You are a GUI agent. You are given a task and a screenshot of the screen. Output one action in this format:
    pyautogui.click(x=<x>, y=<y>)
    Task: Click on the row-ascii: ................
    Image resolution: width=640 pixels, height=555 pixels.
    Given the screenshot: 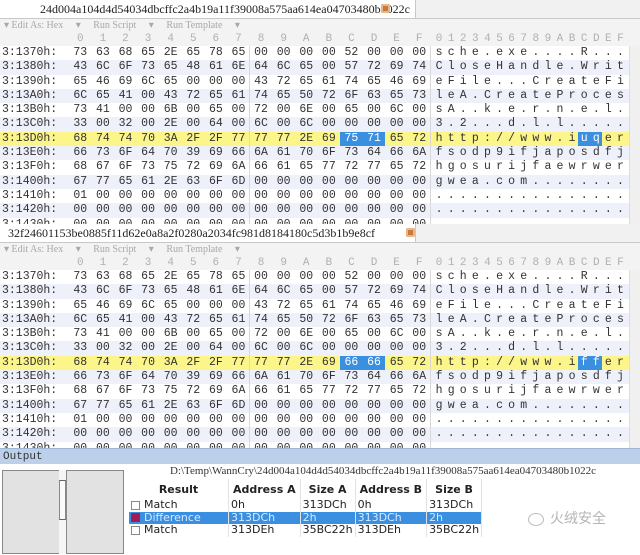 What is the action you would take?
    pyautogui.click(x=530, y=210)
    